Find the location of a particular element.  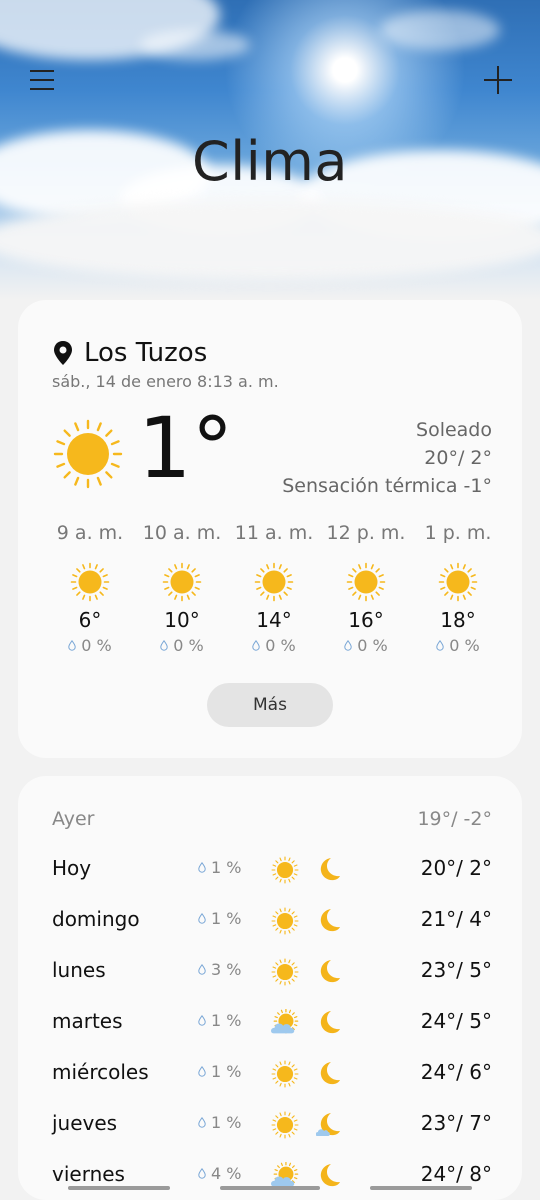

hour-column: 1 p. m. 18° 0 % is located at coordinates (458, 588).